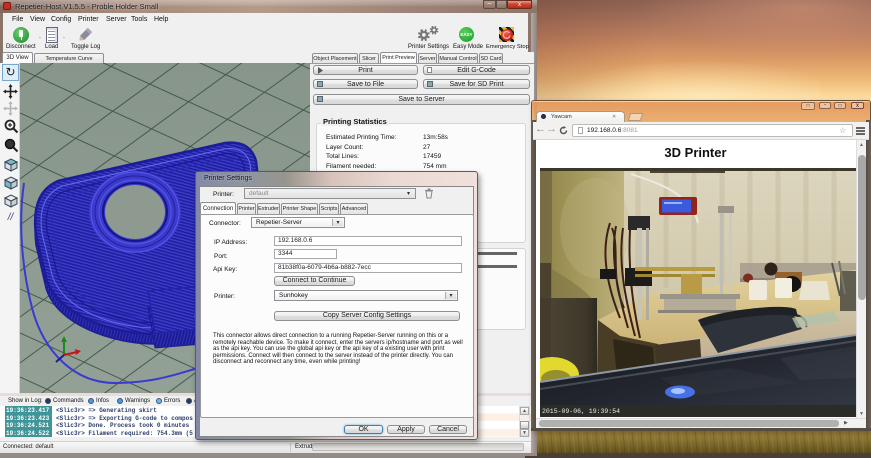 This screenshot has width=871, height=458. I want to click on svg-text: 2015-09-06, 19:39:54, so click(581, 411).